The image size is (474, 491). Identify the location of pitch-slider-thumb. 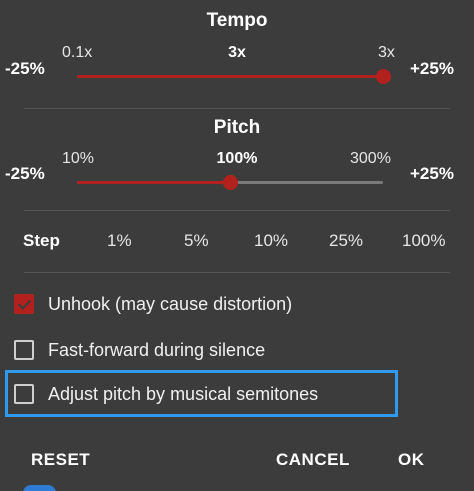
(230, 182).